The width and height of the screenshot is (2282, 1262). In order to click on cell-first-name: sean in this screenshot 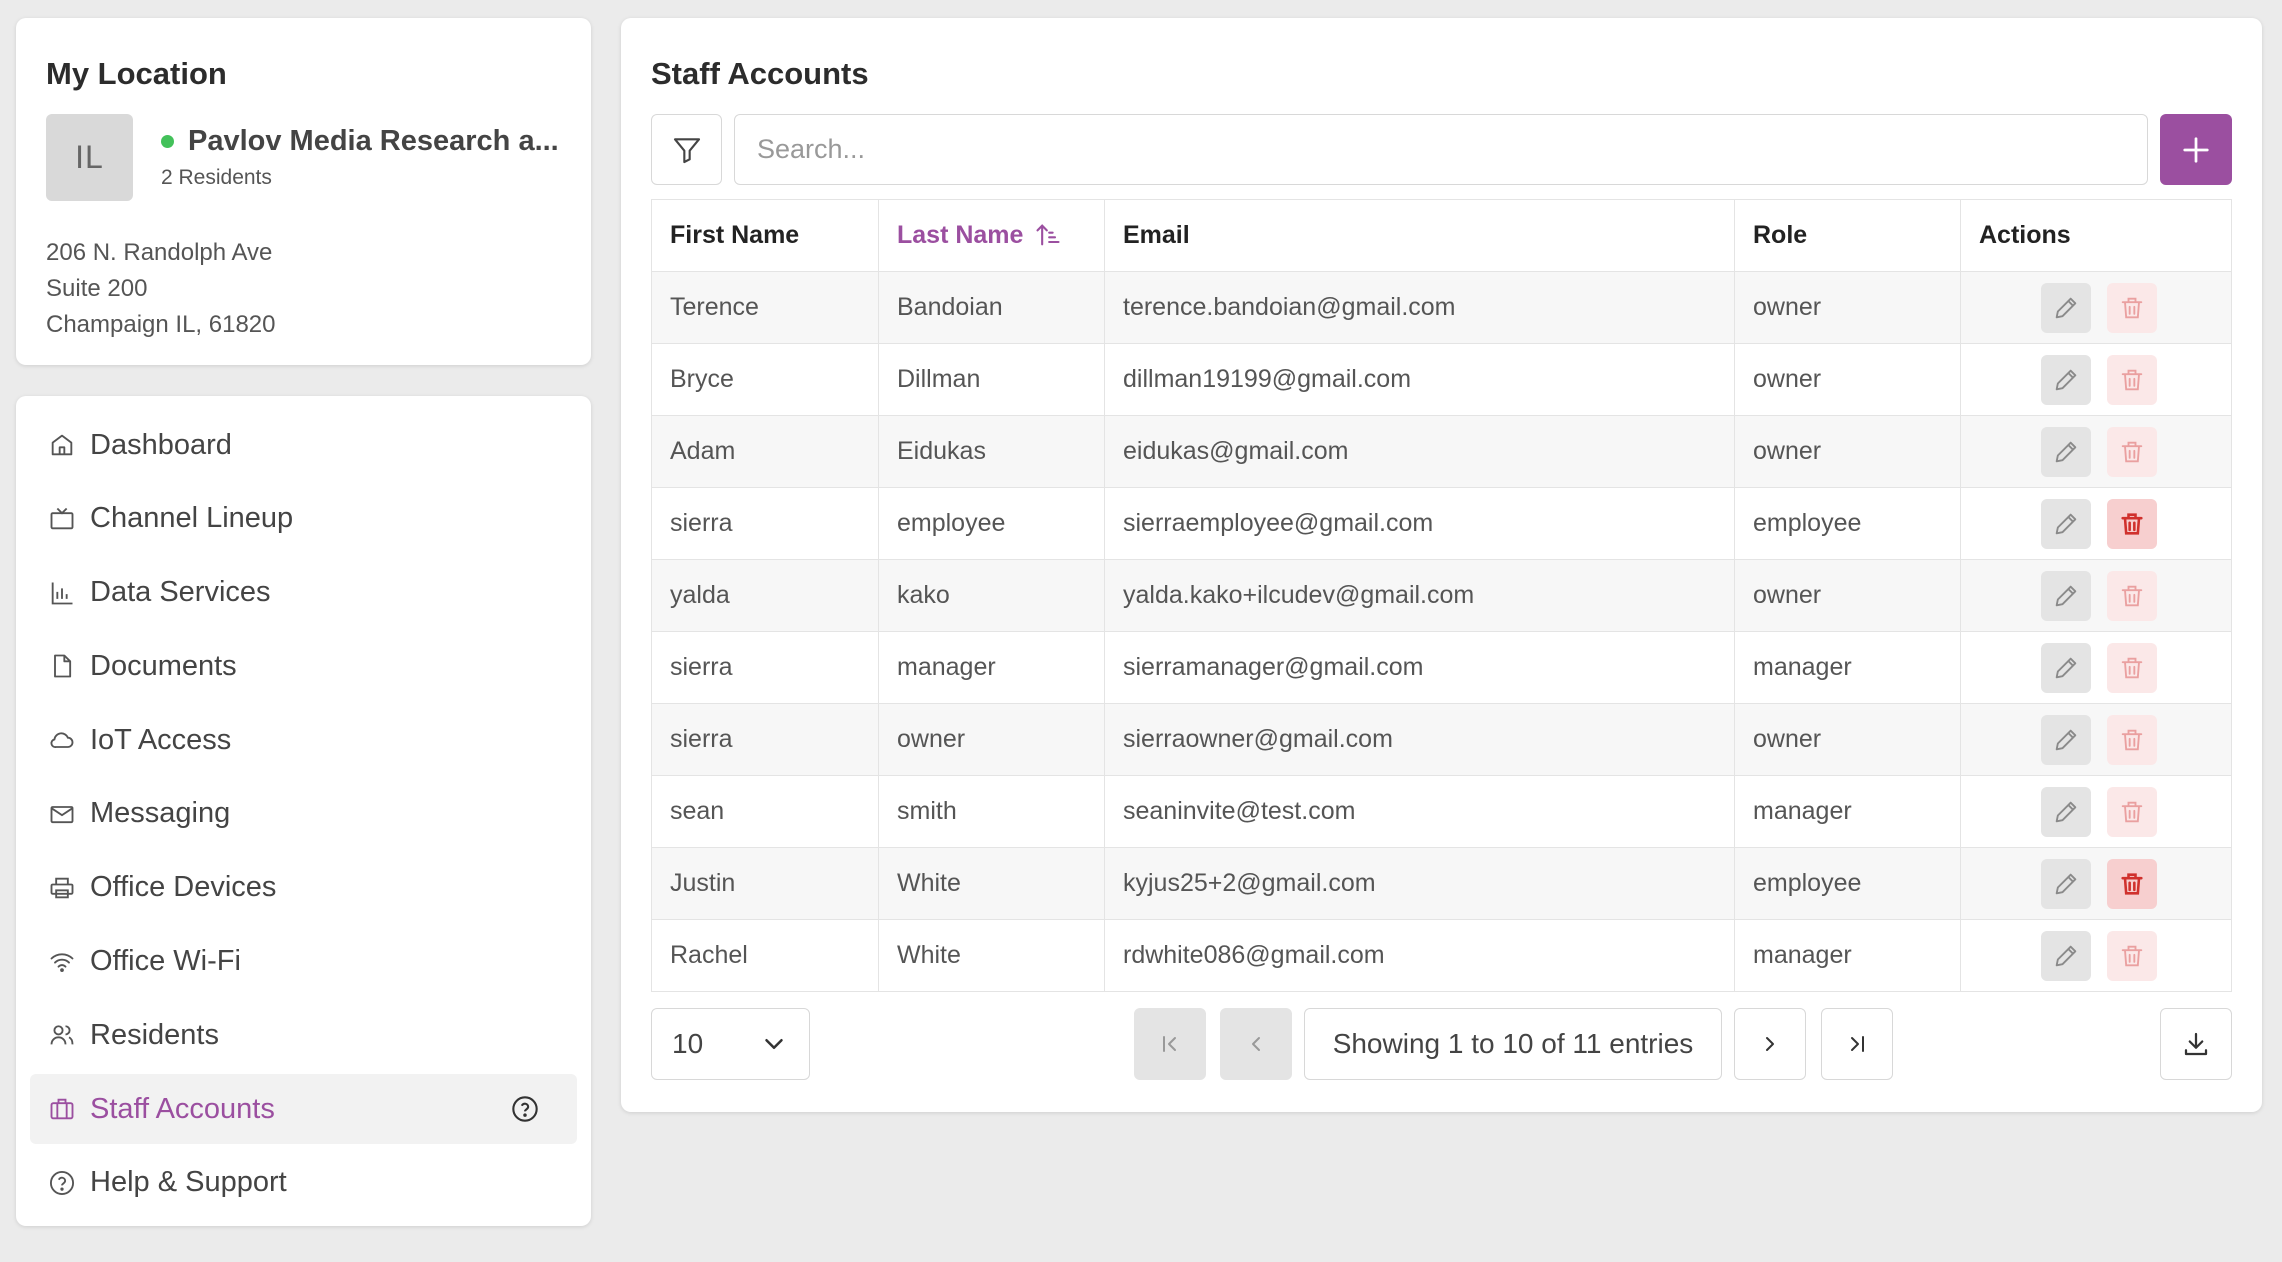, I will do `click(765, 811)`.